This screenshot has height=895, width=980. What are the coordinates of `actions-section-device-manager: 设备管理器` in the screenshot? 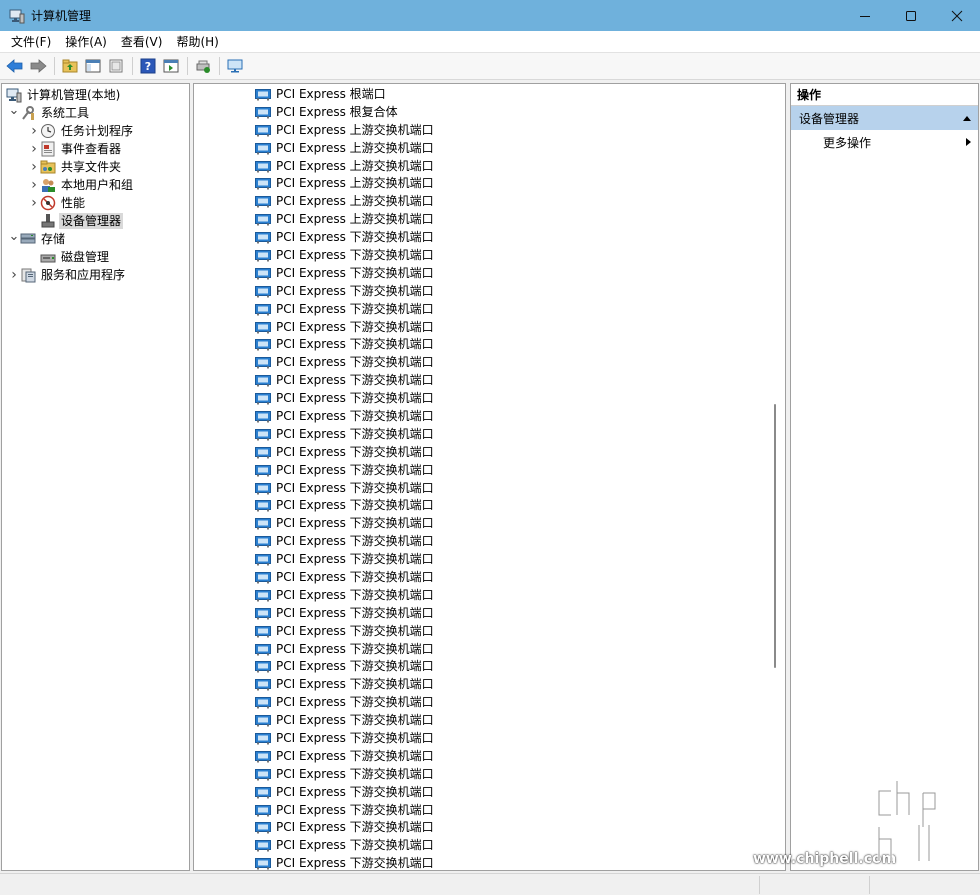 It's located at (884, 118).